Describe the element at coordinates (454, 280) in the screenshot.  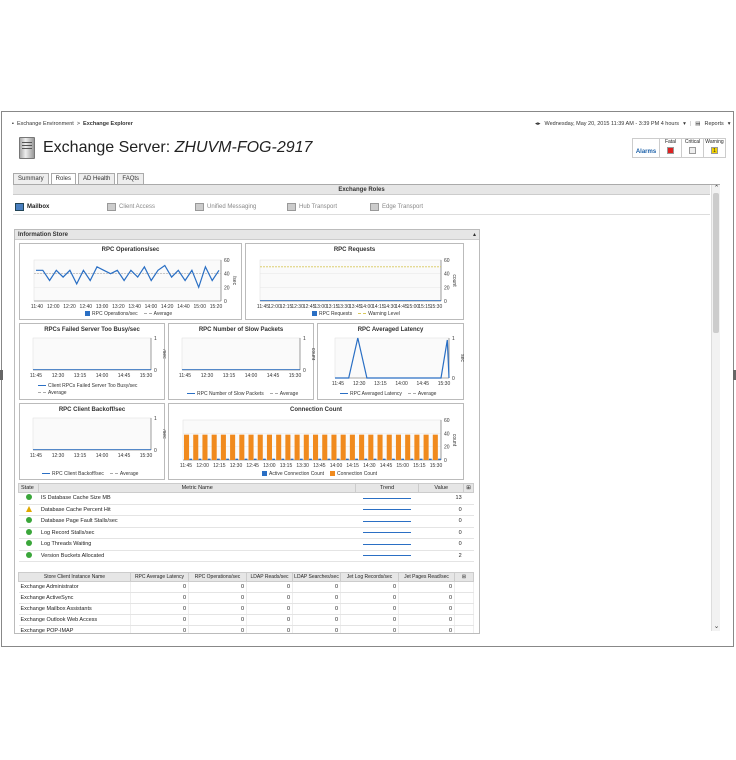
I see `y-axis-label: count` at that location.